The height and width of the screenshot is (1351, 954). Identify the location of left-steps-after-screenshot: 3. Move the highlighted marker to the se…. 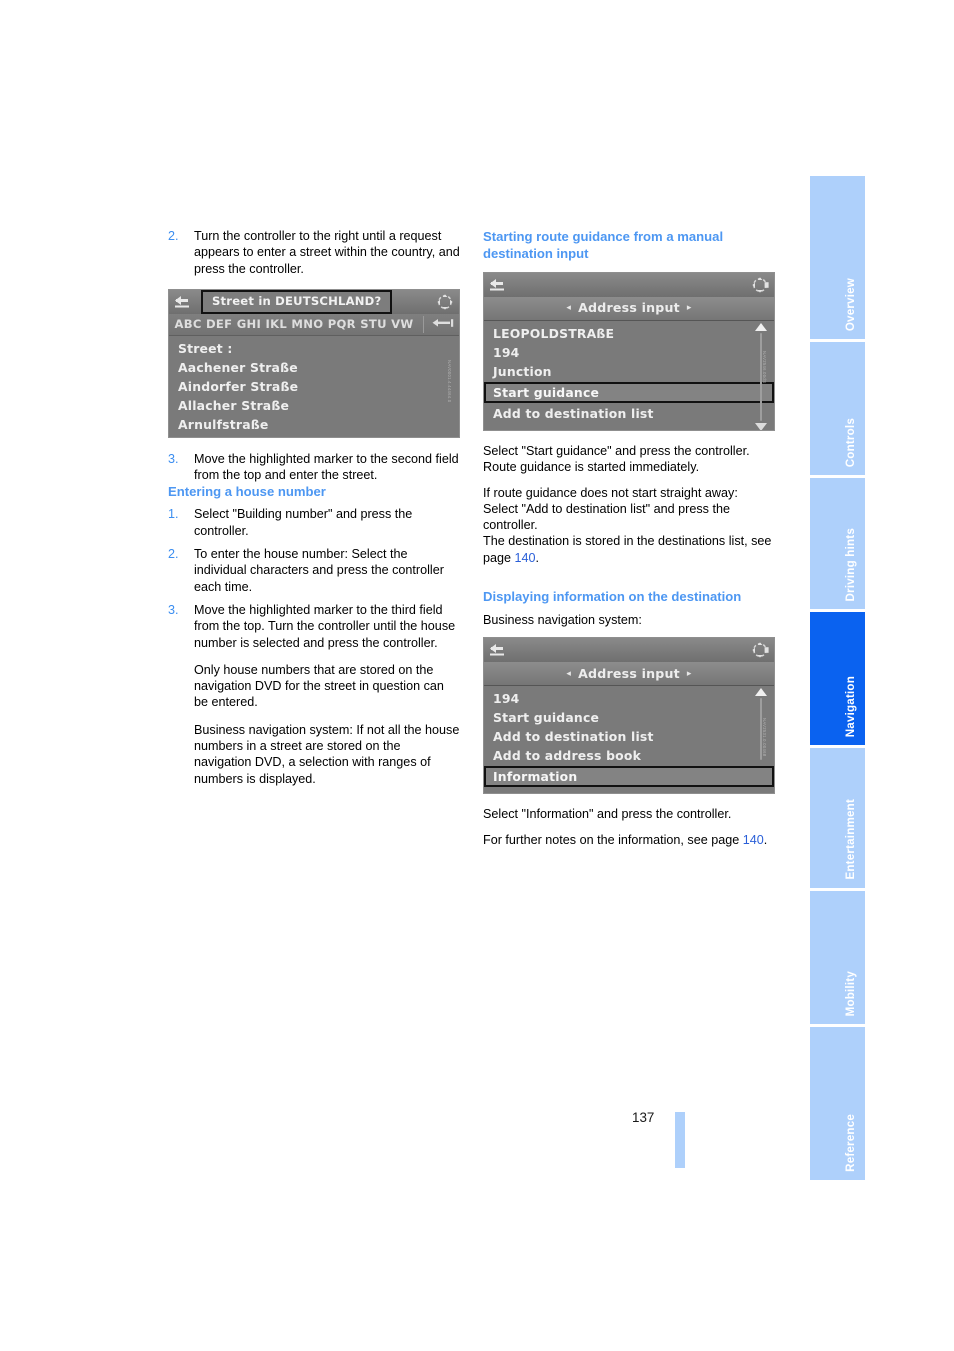
(314, 467).